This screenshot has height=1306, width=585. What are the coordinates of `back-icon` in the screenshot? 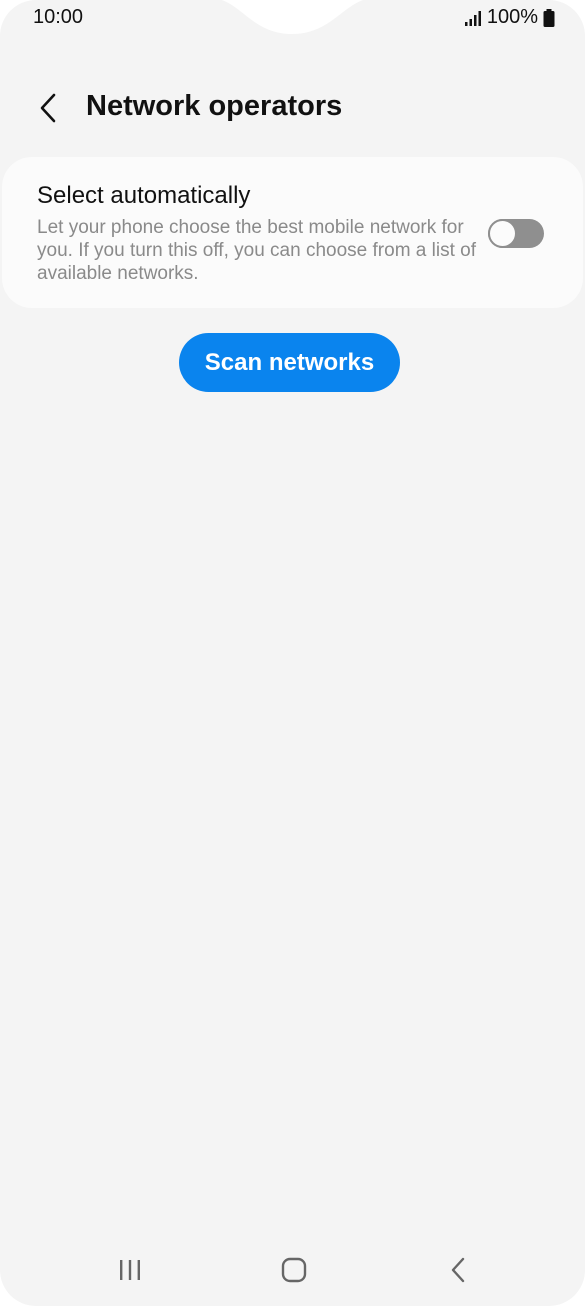 It's located at (458, 1270).